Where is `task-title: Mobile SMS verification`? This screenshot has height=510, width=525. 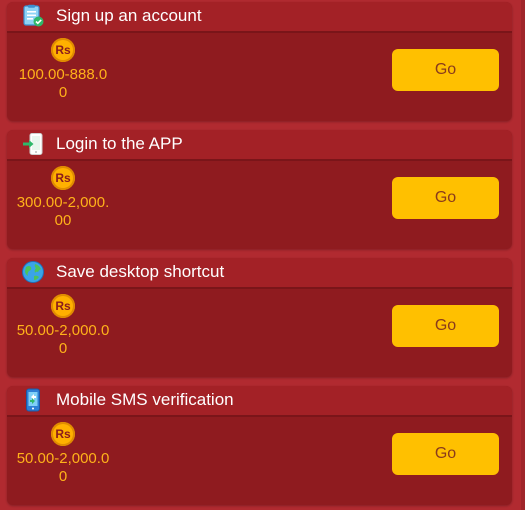
task-title: Mobile SMS verification is located at coordinates (145, 399).